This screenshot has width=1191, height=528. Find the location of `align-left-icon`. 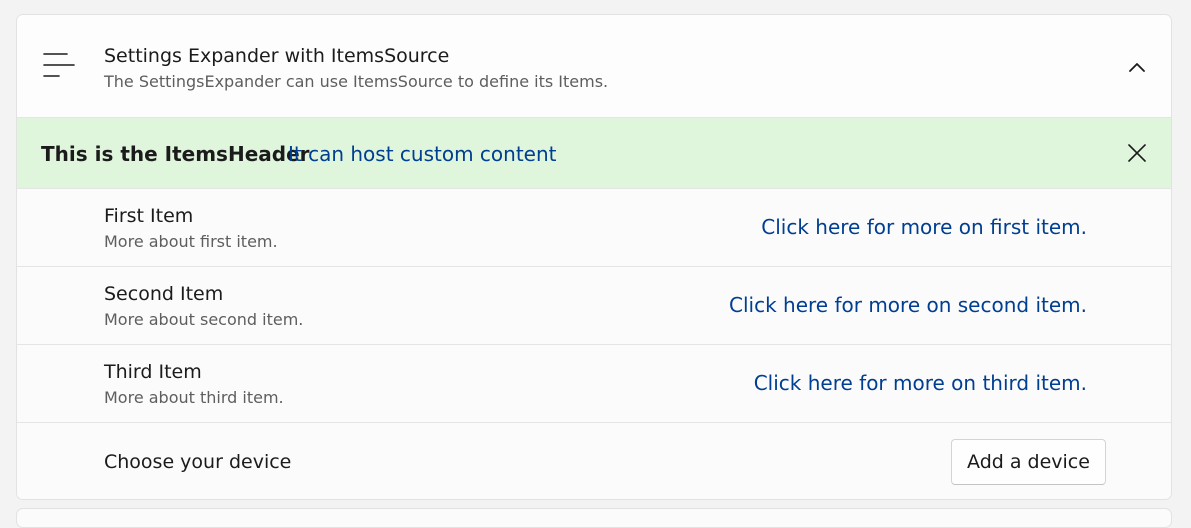

align-left-icon is located at coordinates (59, 65).